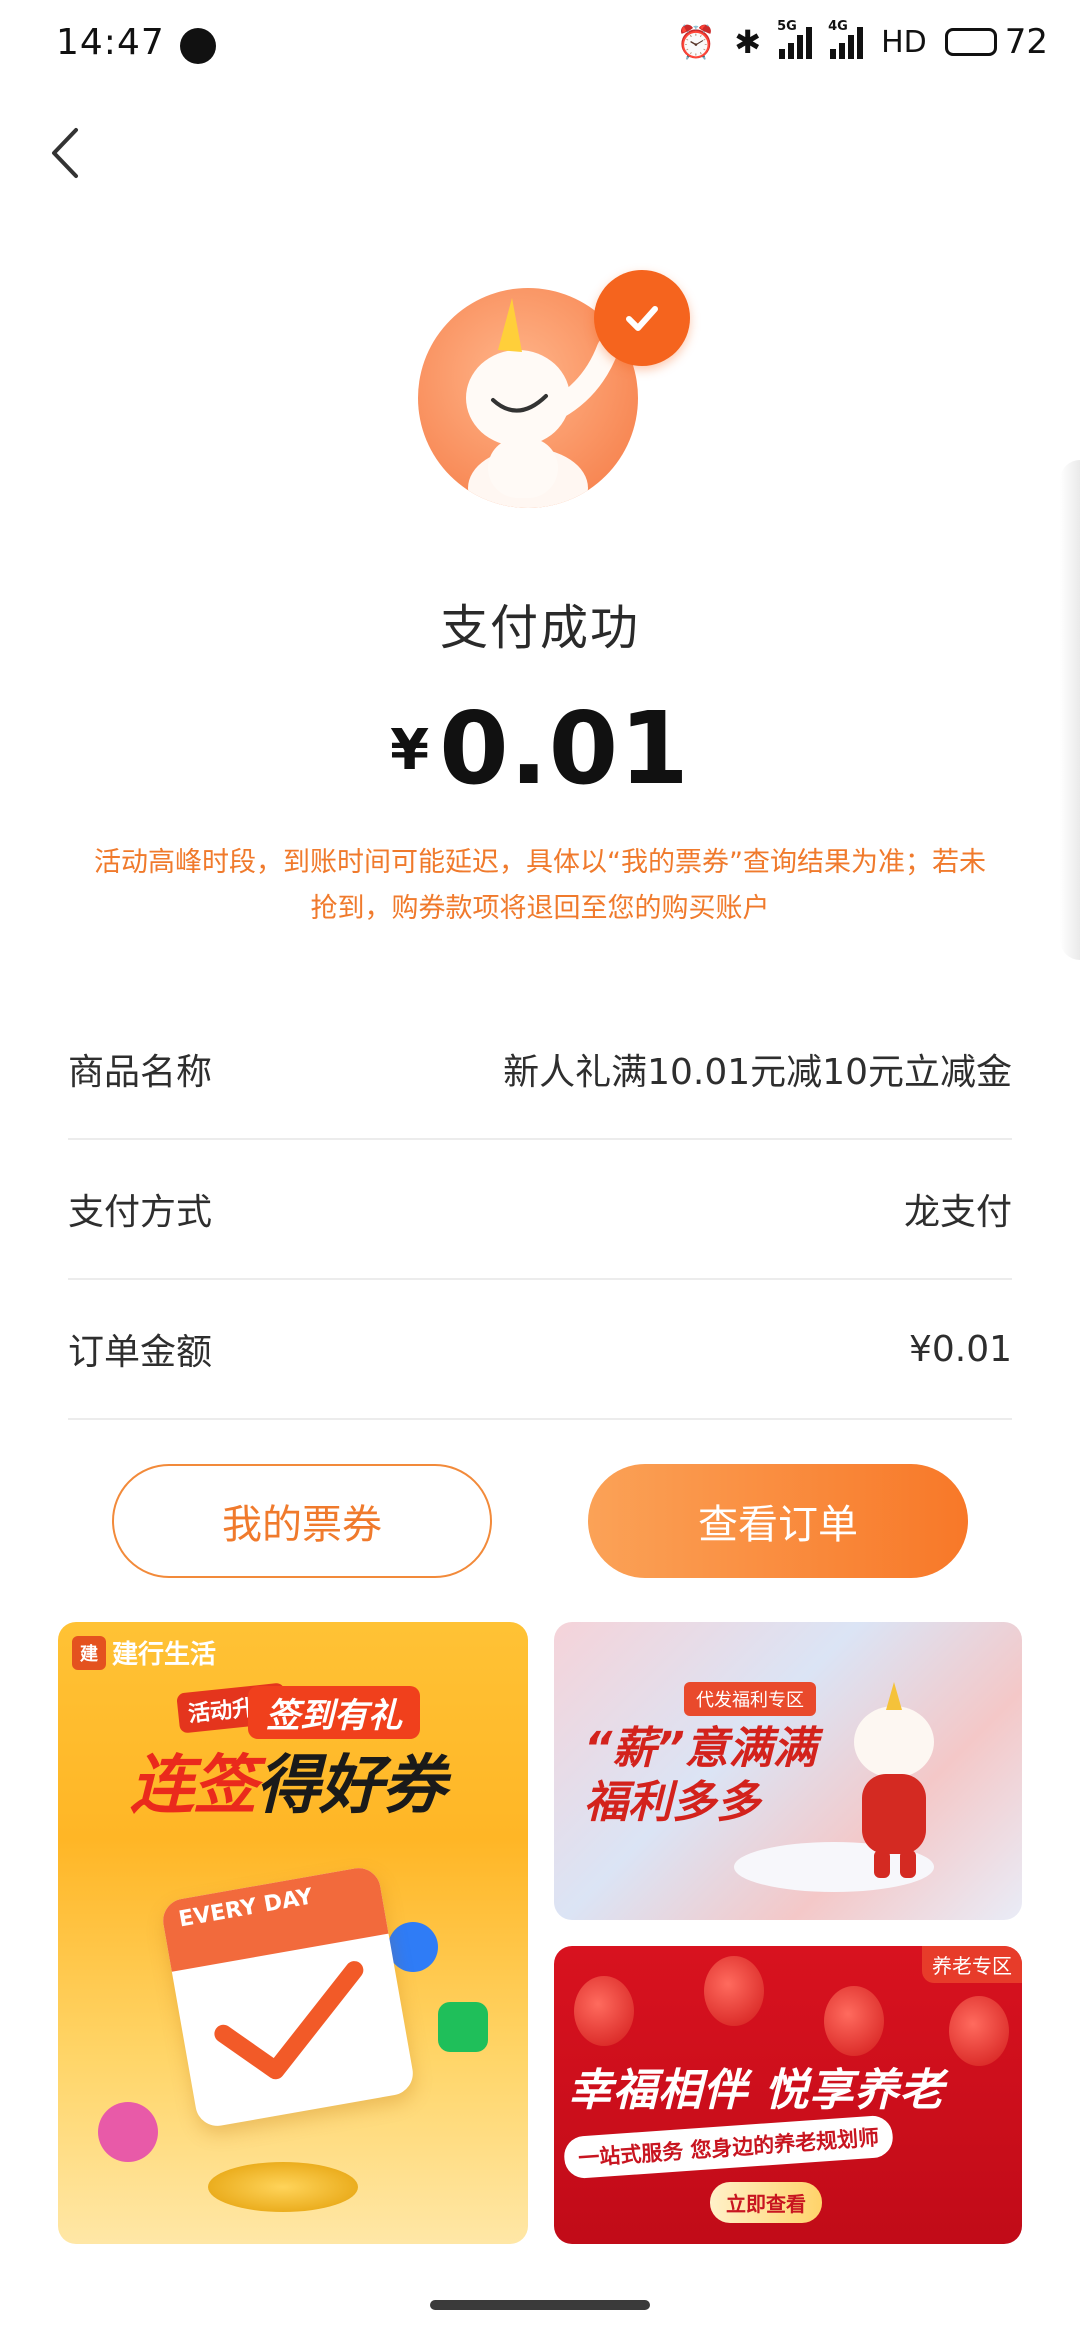 This screenshot has height=2340, width=1080. What do you see at coordinates (757, 1072) in the screenshot?
I see `detail-value: 新人礼满10.01元减10元立减金` at bounding box center [757, 1072].